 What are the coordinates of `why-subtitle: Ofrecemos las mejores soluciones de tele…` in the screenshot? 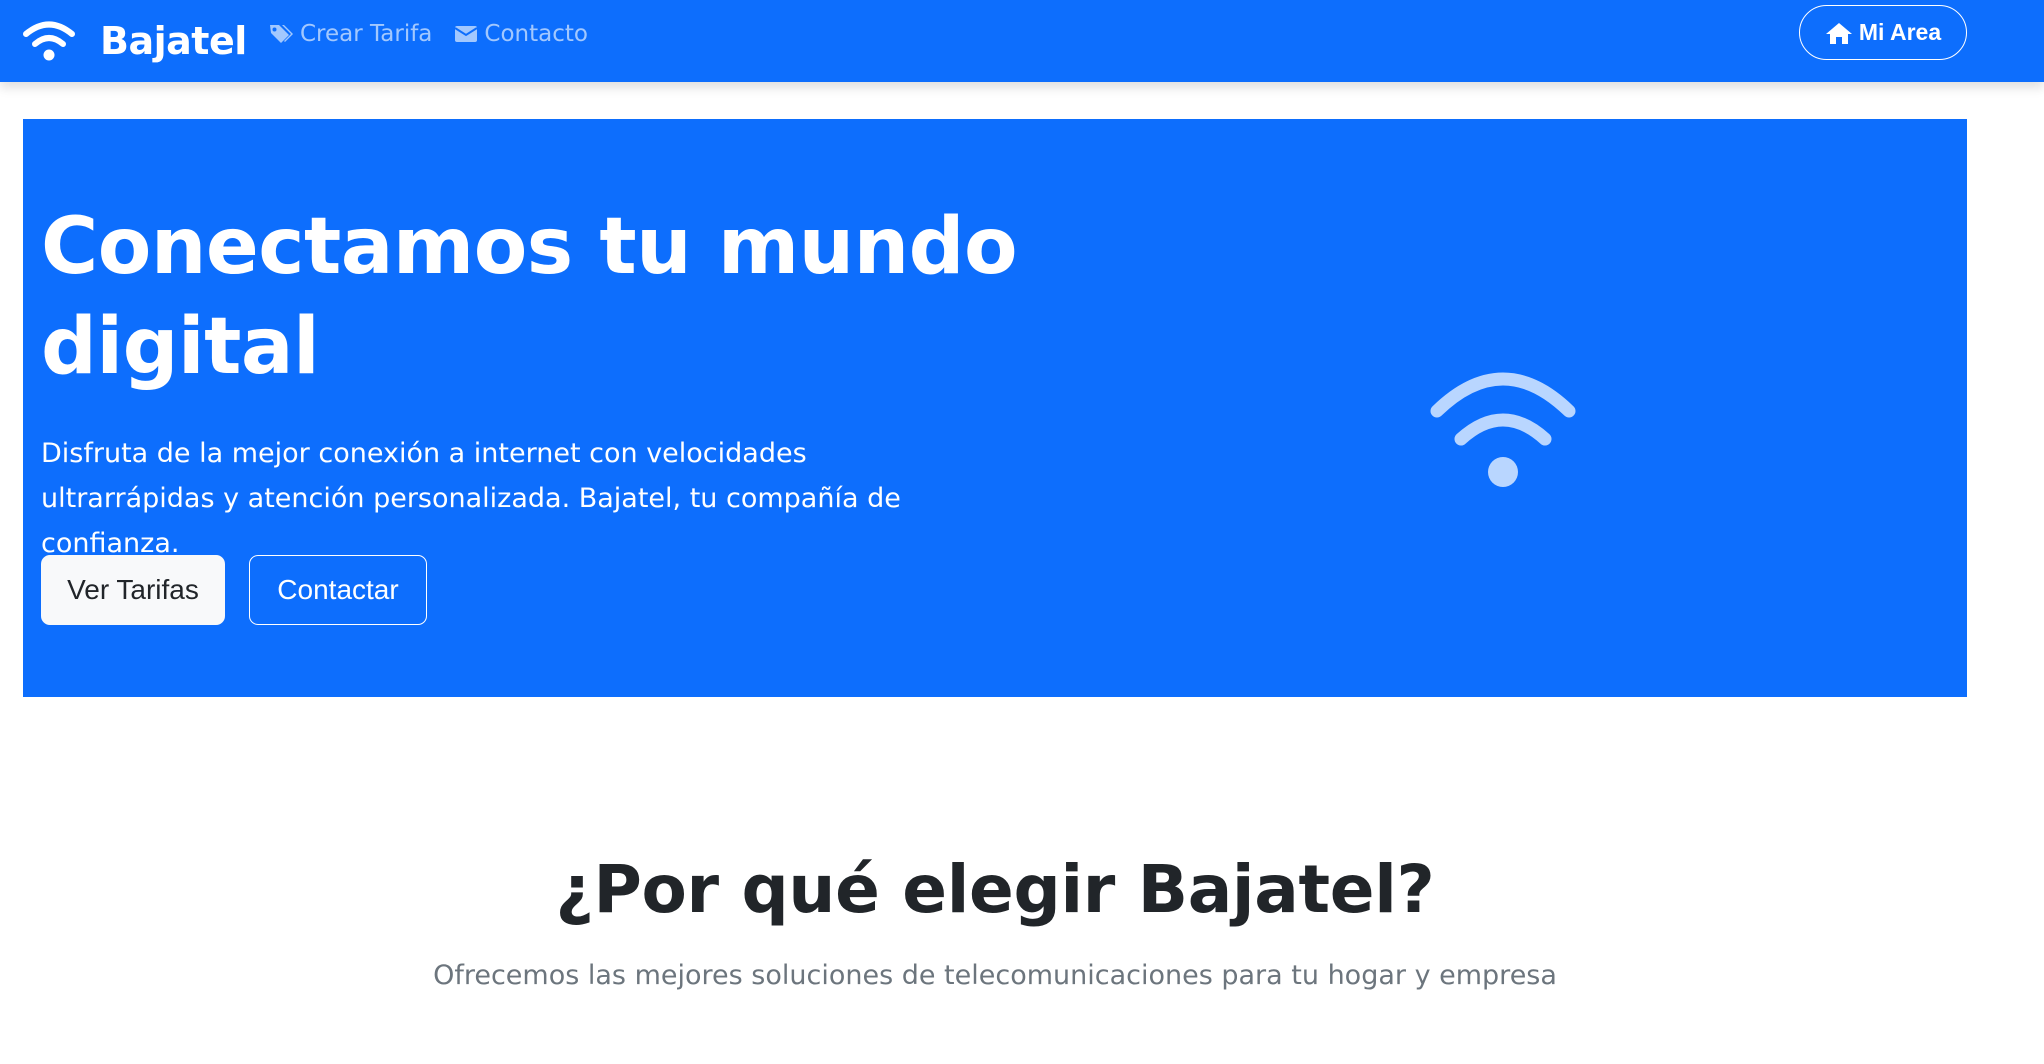 It's located at (995, 975).